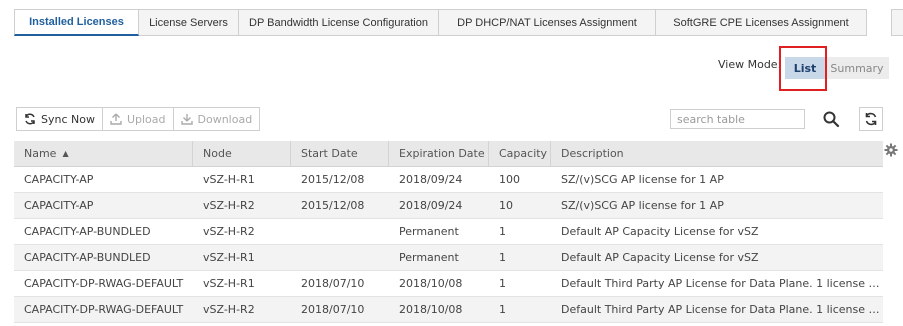 The height and width of the screenshot is (326, 903). I want to click on cell-capacity: 10, so click(506, 205).